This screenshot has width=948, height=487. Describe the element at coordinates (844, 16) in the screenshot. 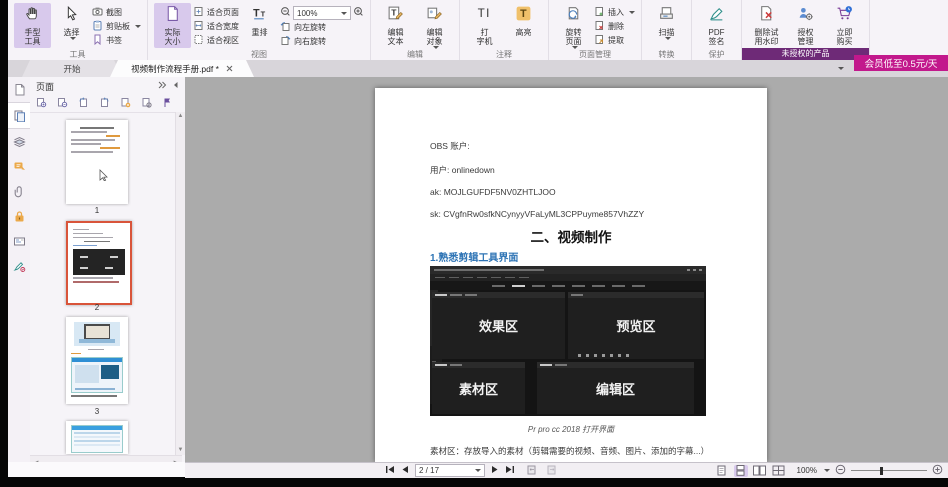

I see `shopping-cart-icon` at that location.